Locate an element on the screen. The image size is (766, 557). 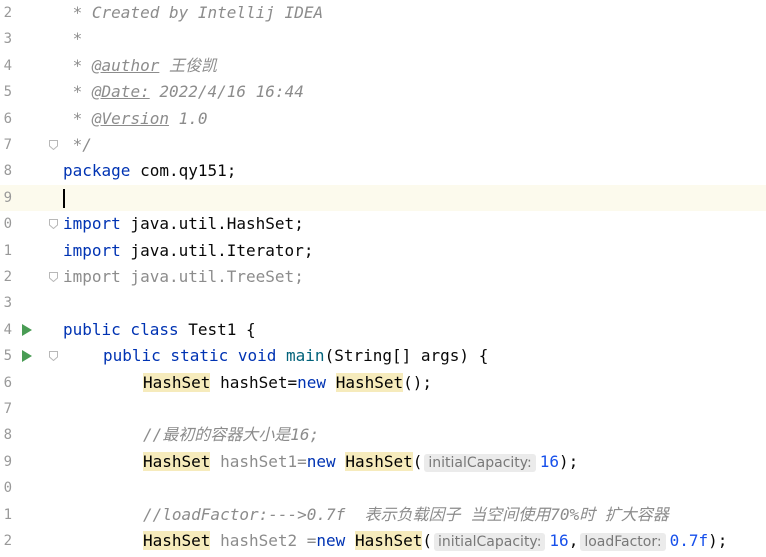
line-number: 9 is located at coordinates (7, 461).